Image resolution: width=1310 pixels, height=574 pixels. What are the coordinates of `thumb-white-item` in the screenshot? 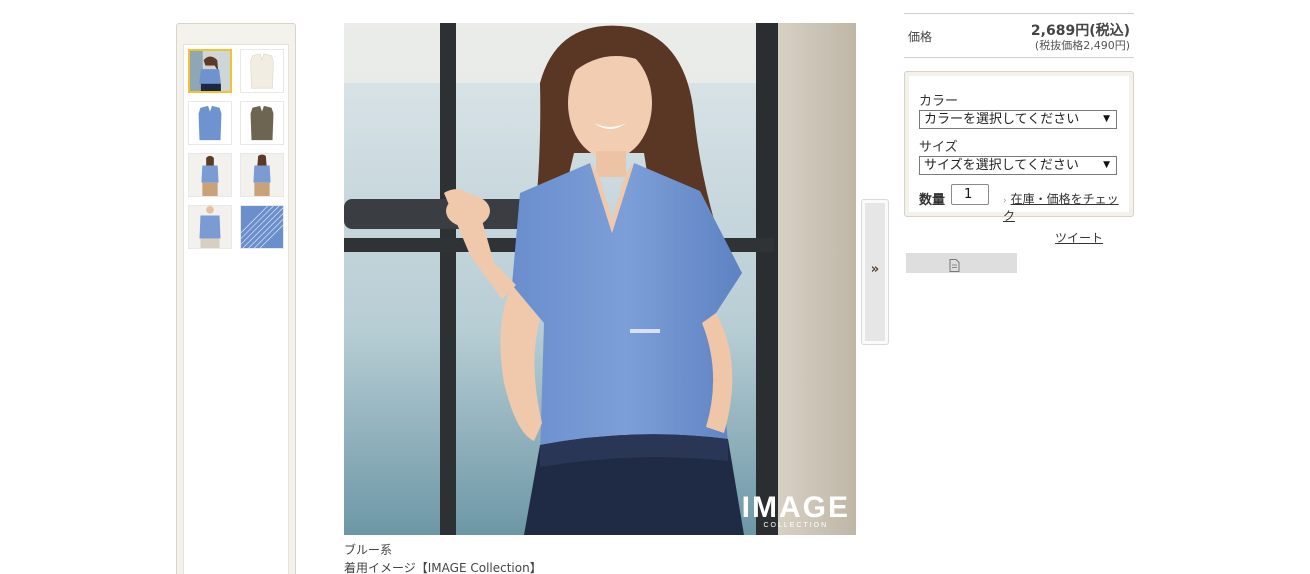 It's located at (262, 71).